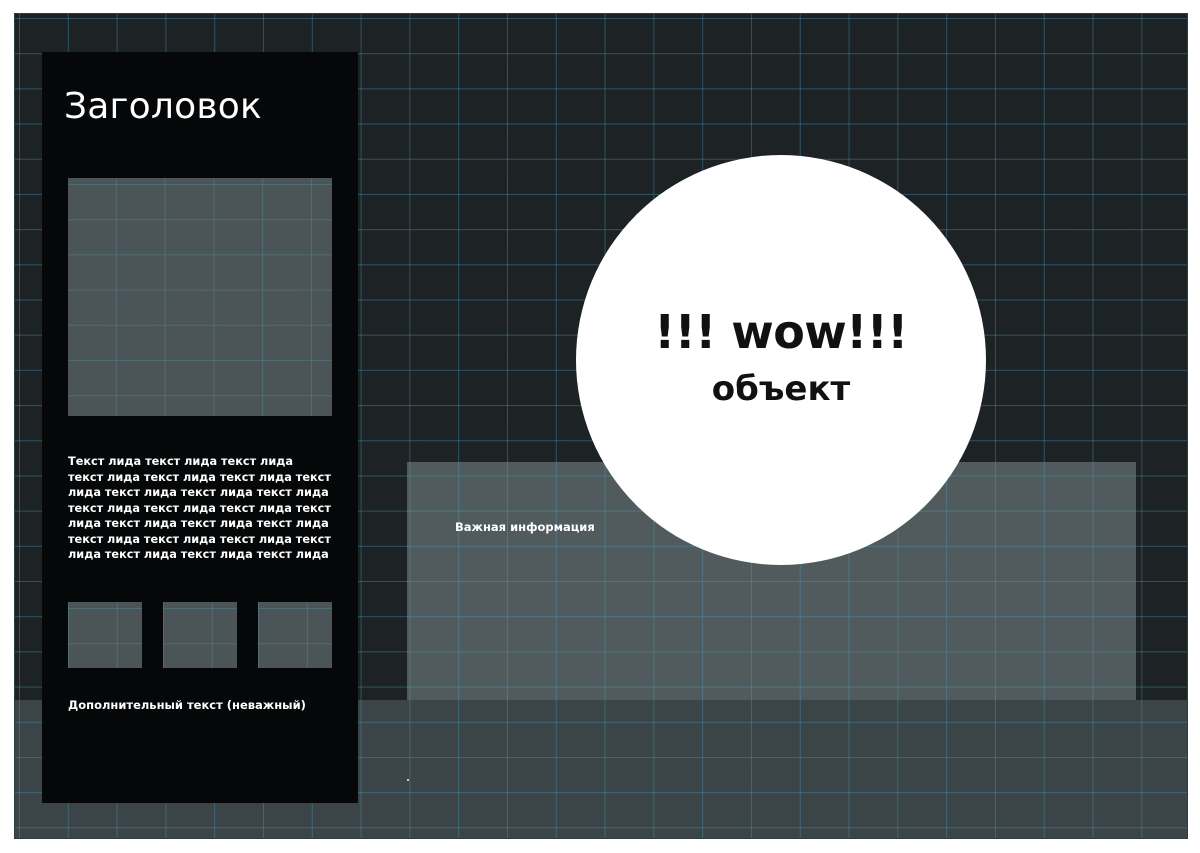 The image size is (1200, 853). I want to click on highlight-sub-text: объект, so click(781, 389).